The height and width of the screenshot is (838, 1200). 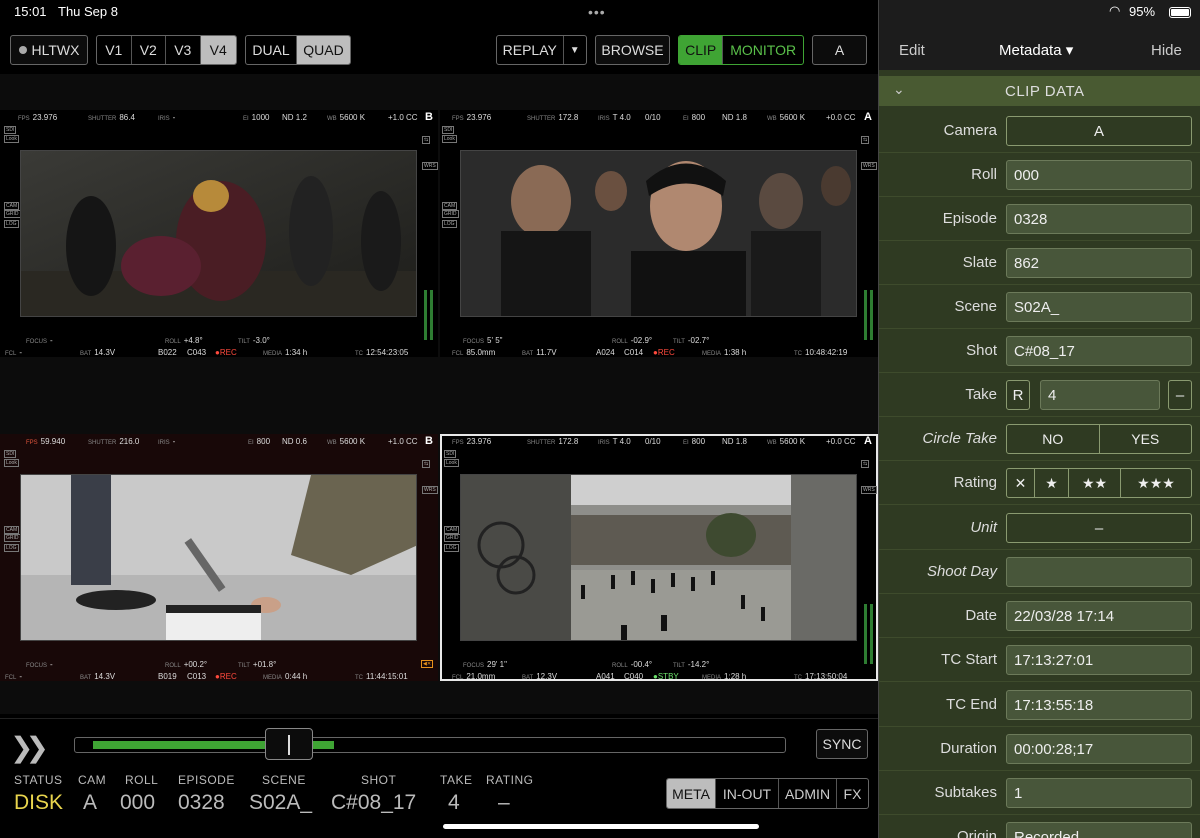 What do you see at coordinates (55, 50) in the screenshot?
I see `device-label: HLTWX` at bounding box center [55, 50].